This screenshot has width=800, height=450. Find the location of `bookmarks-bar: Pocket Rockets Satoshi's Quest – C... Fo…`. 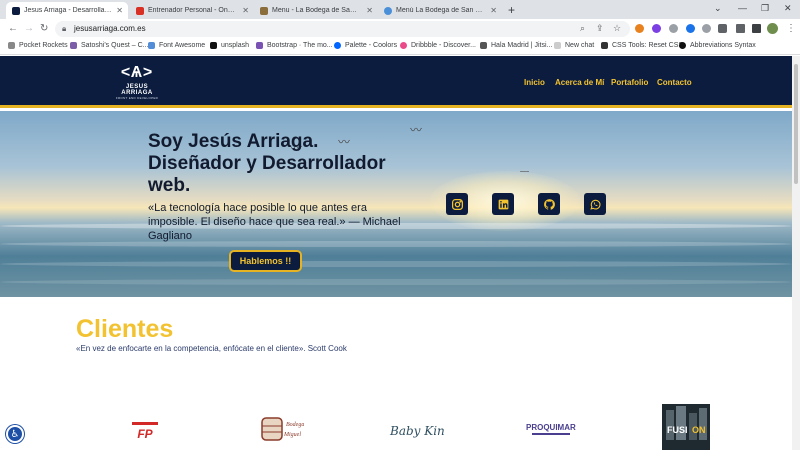

bookmarks-bar: Pocket Rockets Satoshi's Quest – C... Fo… is located at coordinates (400, 47).